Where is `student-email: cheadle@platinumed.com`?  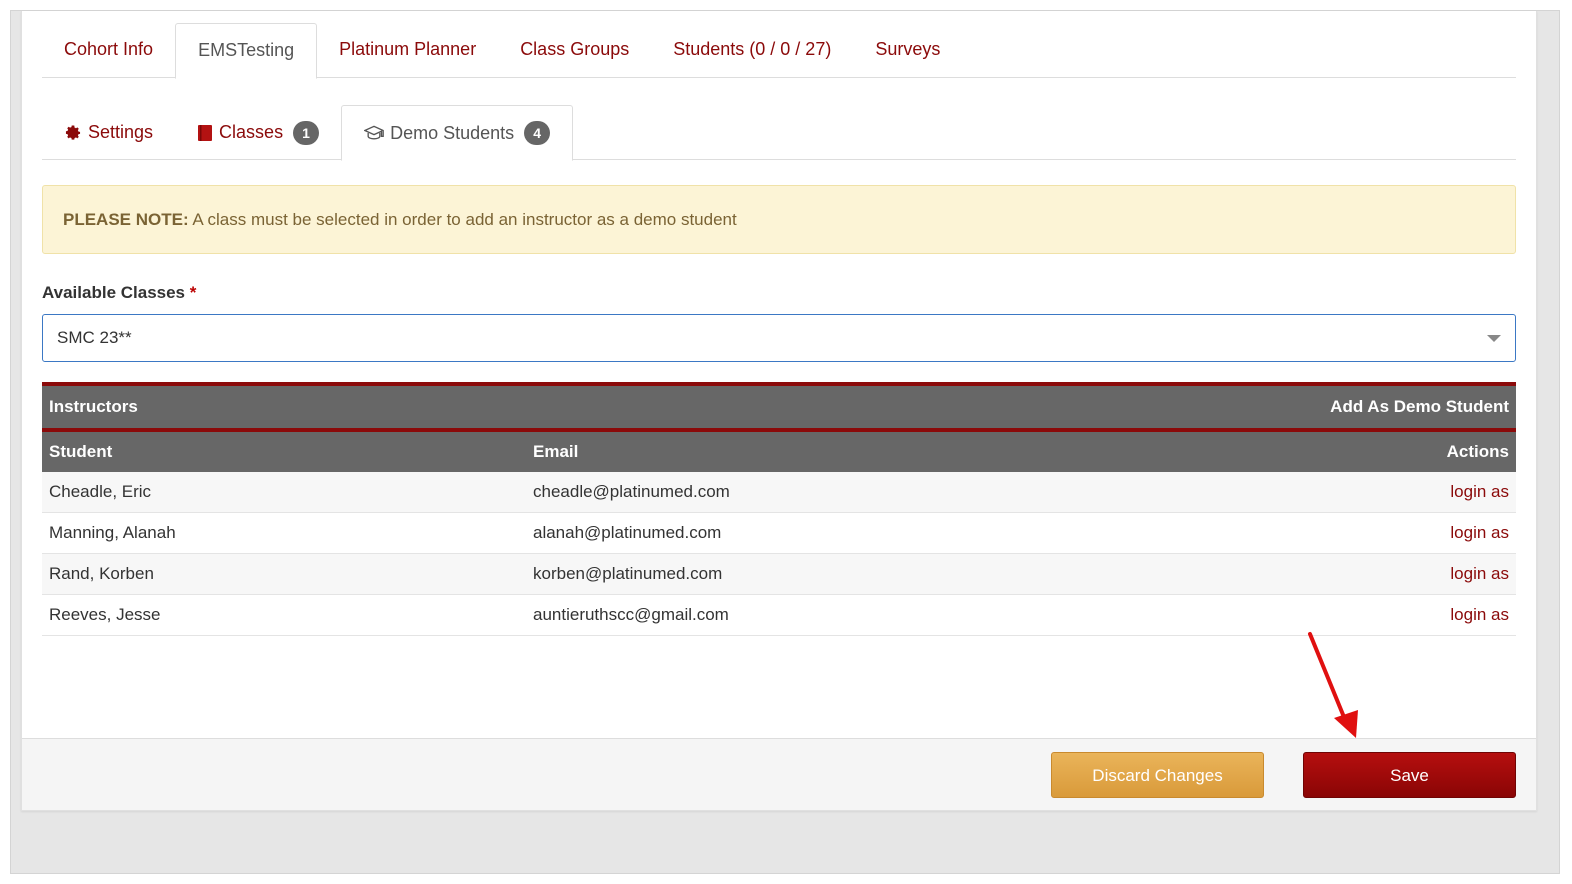
student-email: cheadle@platinumed.com is located at coordinates (631, 491).